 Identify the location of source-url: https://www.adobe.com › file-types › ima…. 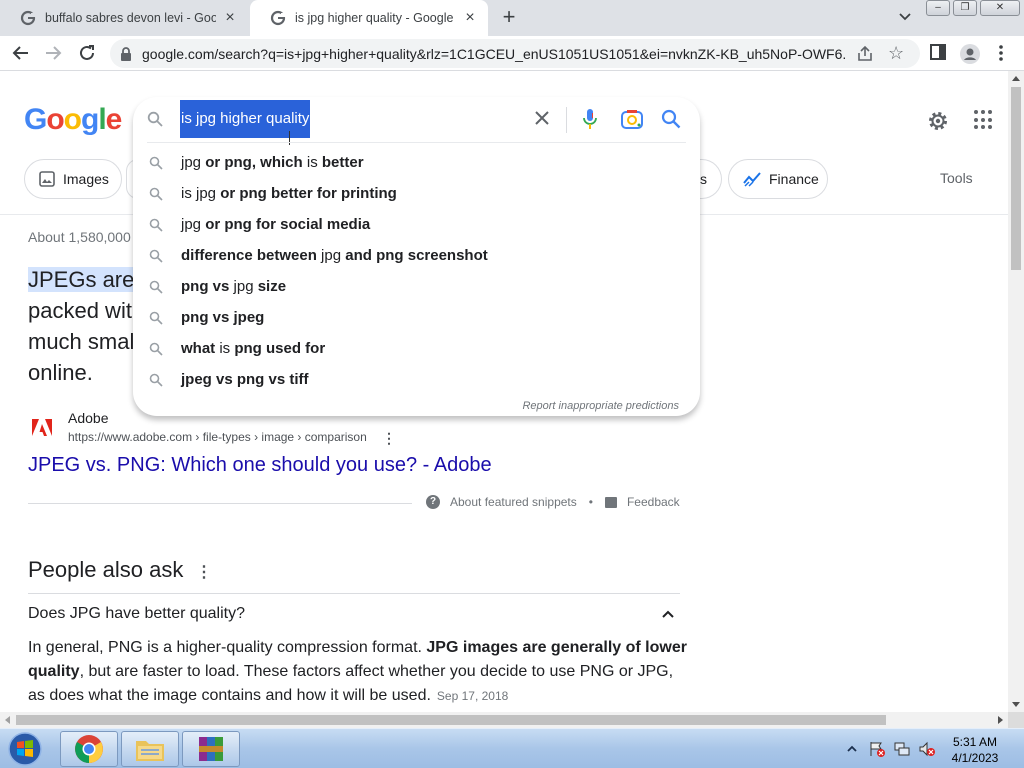
(217, 437).